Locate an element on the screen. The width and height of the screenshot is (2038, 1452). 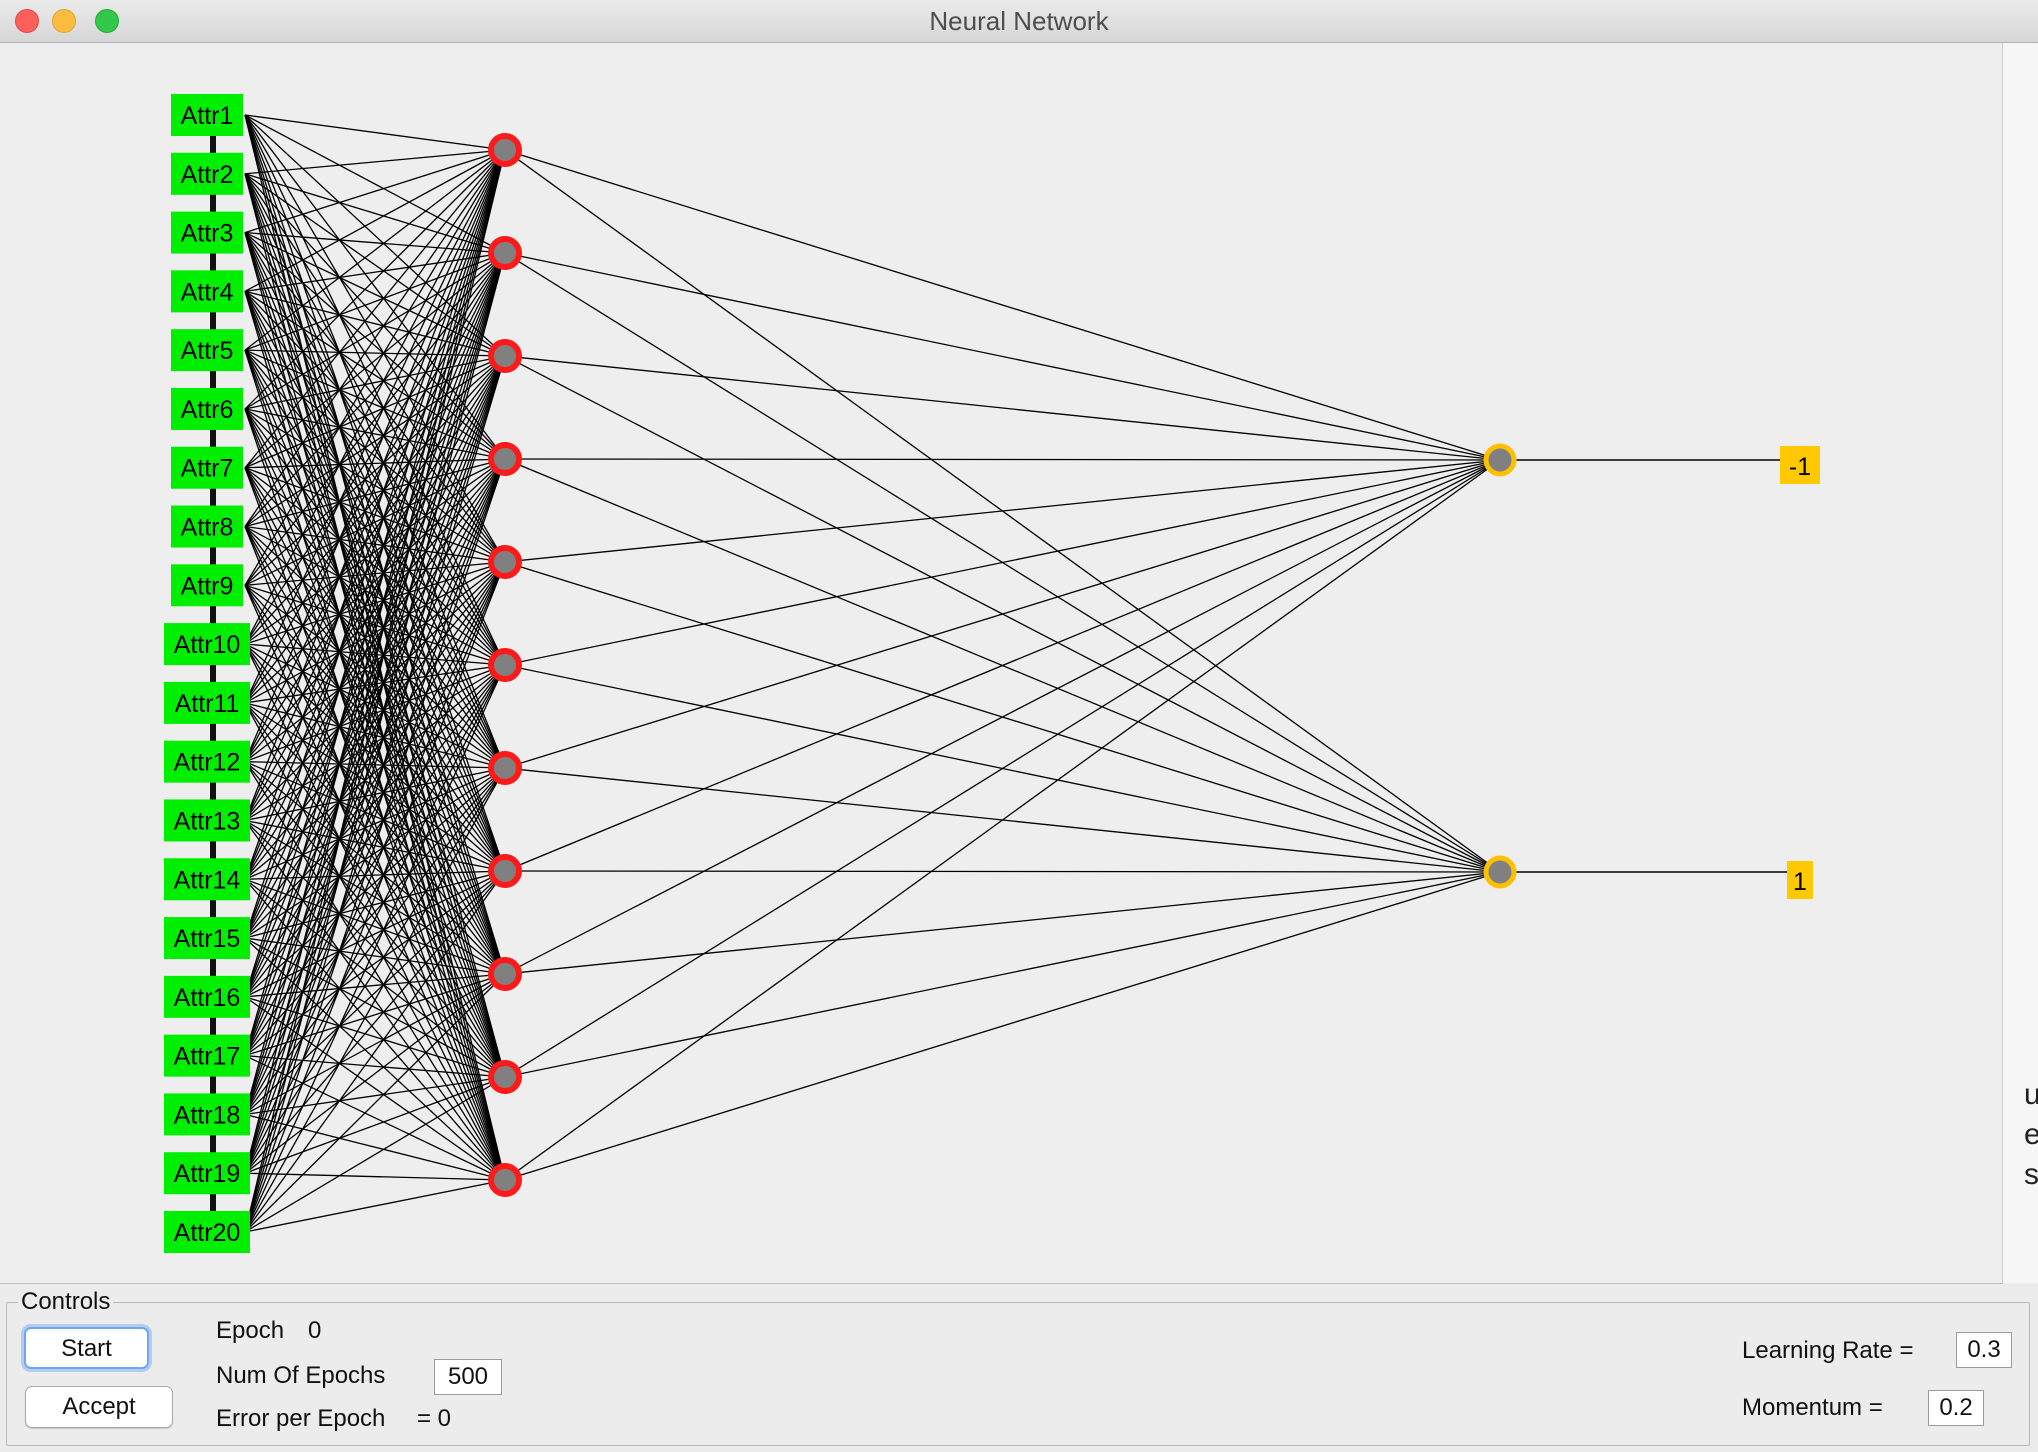
input-node: Attr14 is located at coordinates (207, 879).